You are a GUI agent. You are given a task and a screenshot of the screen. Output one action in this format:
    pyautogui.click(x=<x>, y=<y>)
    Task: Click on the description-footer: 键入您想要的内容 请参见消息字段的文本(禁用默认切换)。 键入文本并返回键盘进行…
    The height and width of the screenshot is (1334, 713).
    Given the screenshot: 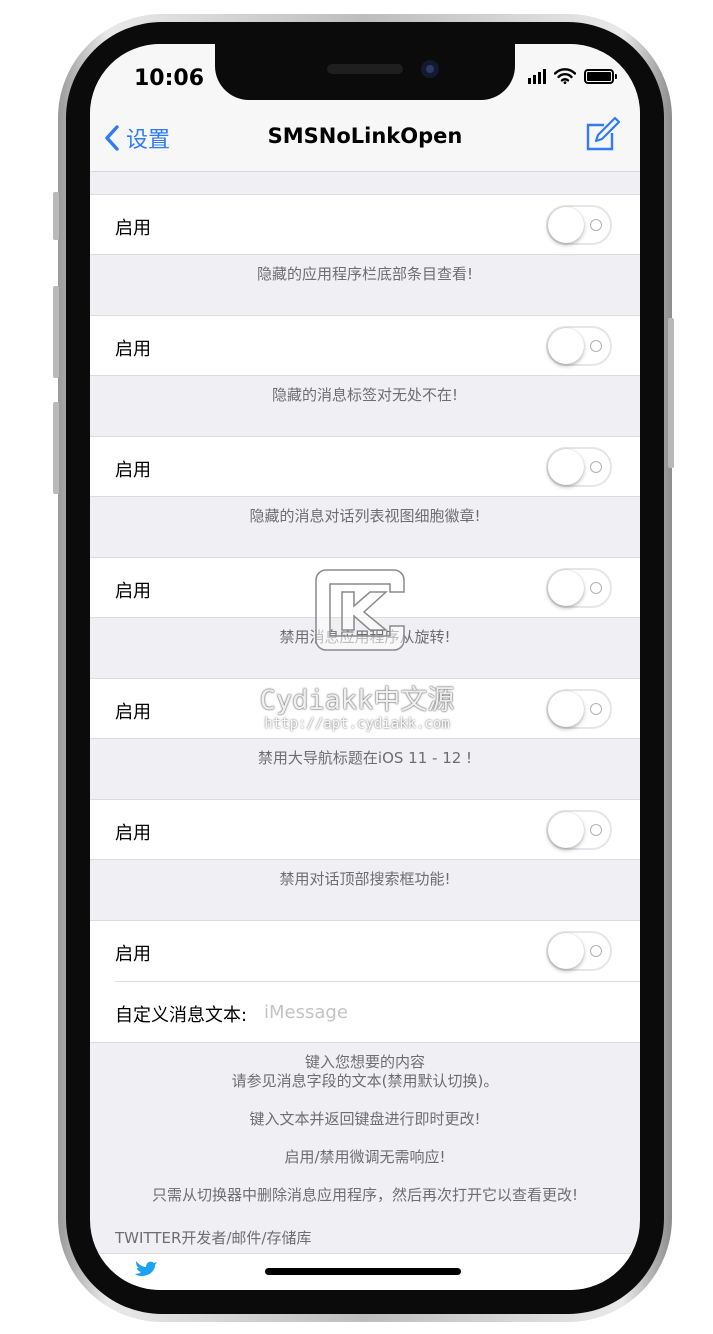 What is the action you would take?
    pyautogui.click(x=365, y=1124)
    